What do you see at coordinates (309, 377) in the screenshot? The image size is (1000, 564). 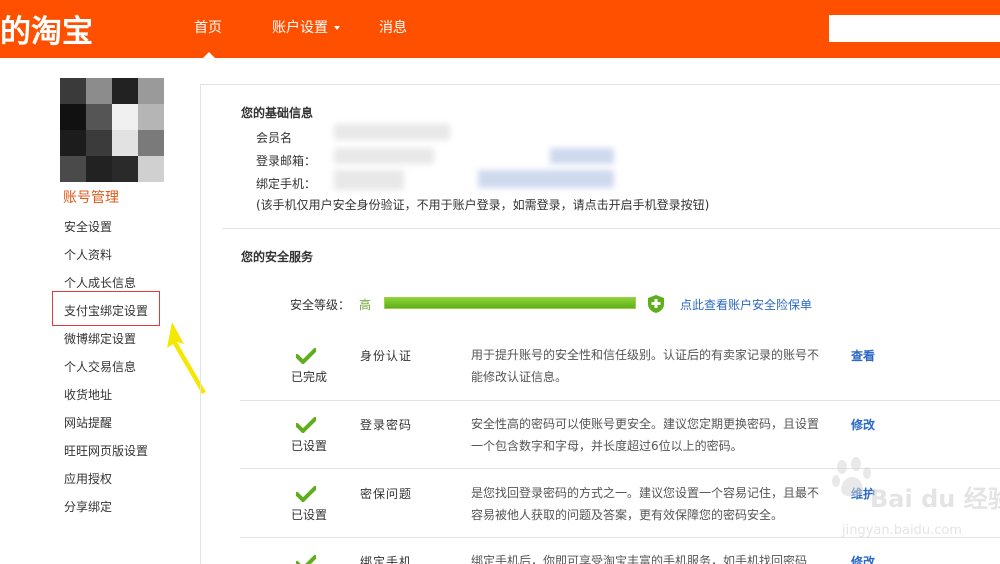 I see `identity-status: 已完成` at bounding box center [309, 377].